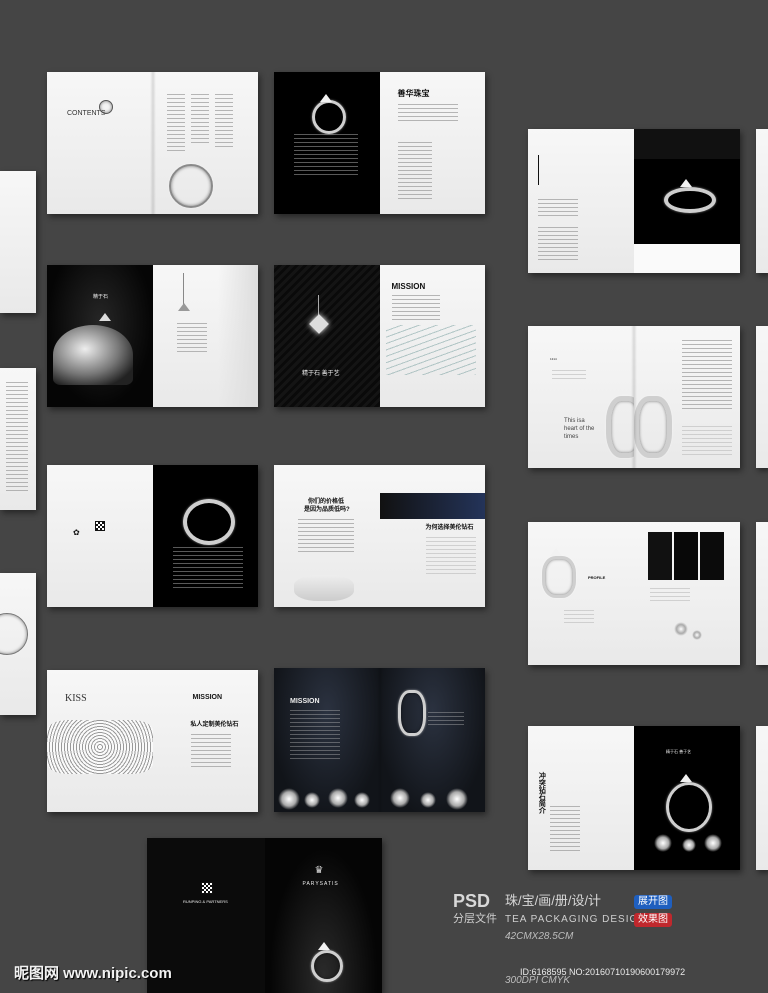 Image resolution: width=768 pixels, height=993 pixels. I want to click on heart-line-1: This isa, so click(574, 421).